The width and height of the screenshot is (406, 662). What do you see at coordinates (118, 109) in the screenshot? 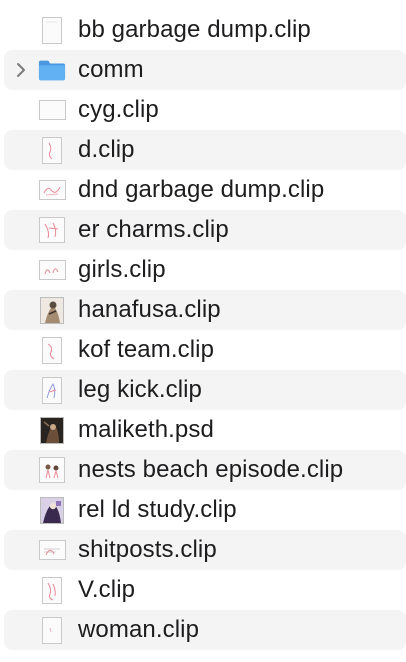
I see `file-name: cyg.clip` at bounding box center [118, 109].